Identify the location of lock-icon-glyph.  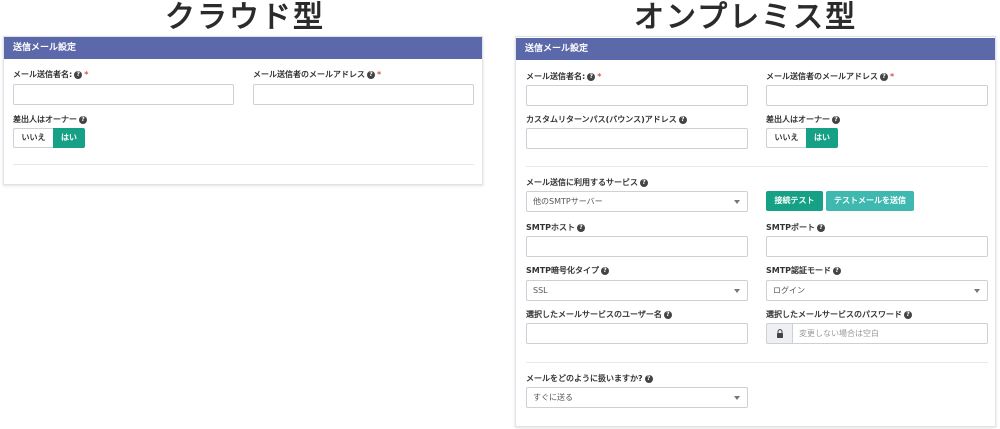
(779, 333).